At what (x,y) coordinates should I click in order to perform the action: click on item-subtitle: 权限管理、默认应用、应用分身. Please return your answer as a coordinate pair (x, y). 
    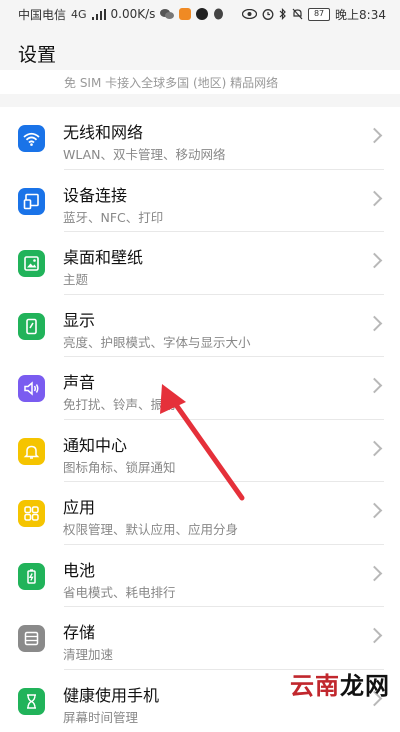
    Looking at the image, I should click on (150, 528).